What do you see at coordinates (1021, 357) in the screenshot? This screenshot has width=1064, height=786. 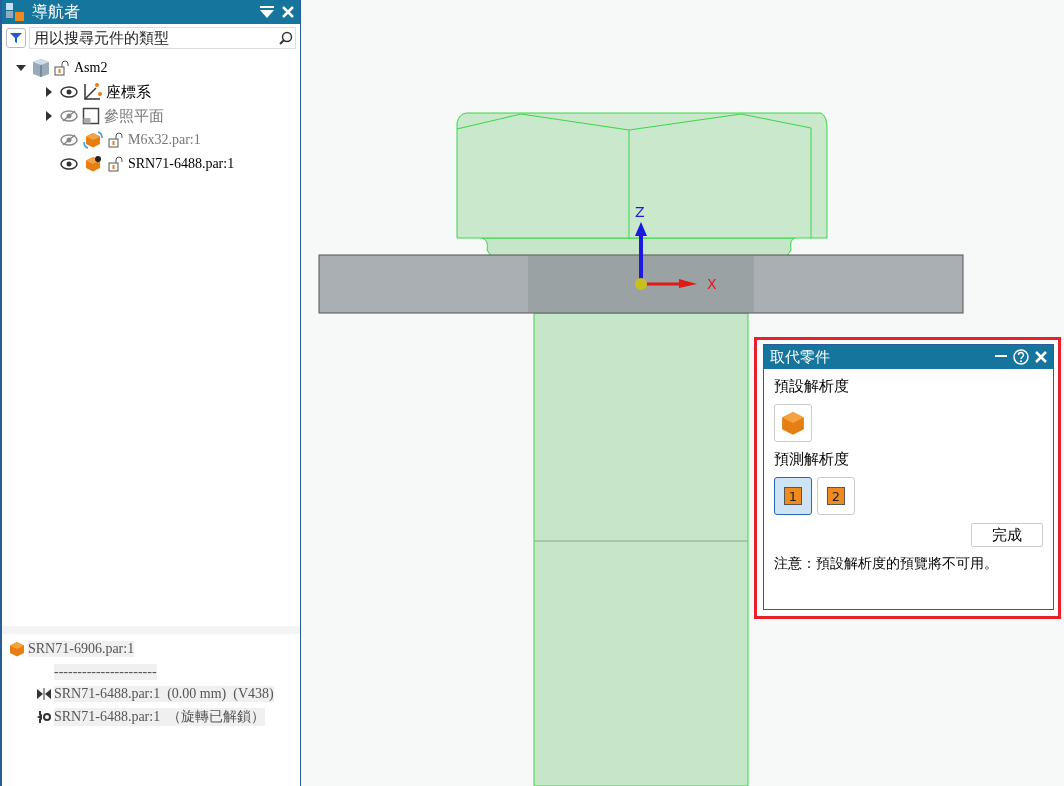 I see `help-icon` at bounding box center [1021, 357].